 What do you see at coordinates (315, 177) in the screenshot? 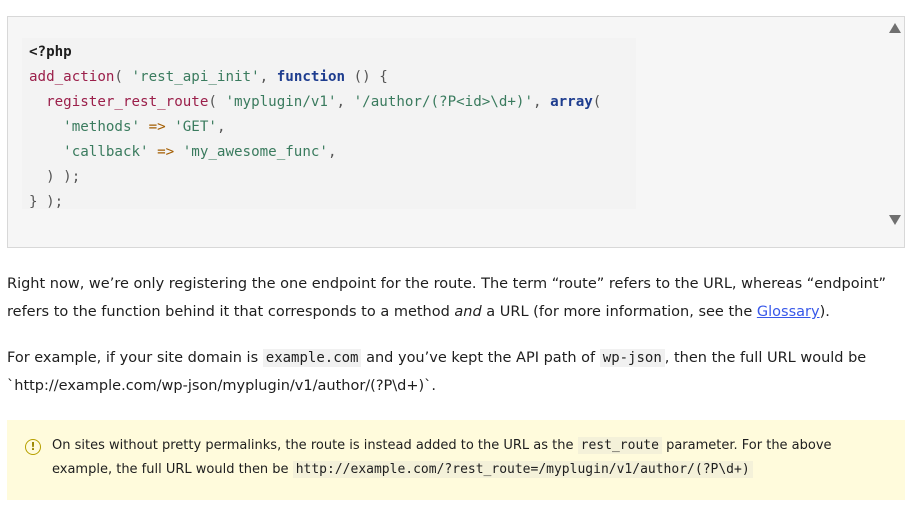
I see `code-line: ) );` at bounding box center [315, 177].